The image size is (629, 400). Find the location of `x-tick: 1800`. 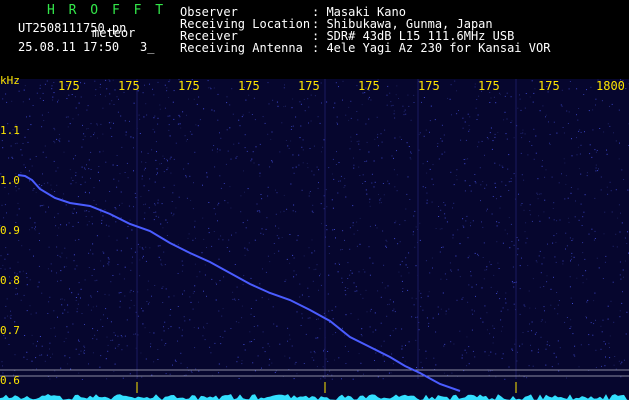

x-tick: 1800 is located at coordinates (610, 86).